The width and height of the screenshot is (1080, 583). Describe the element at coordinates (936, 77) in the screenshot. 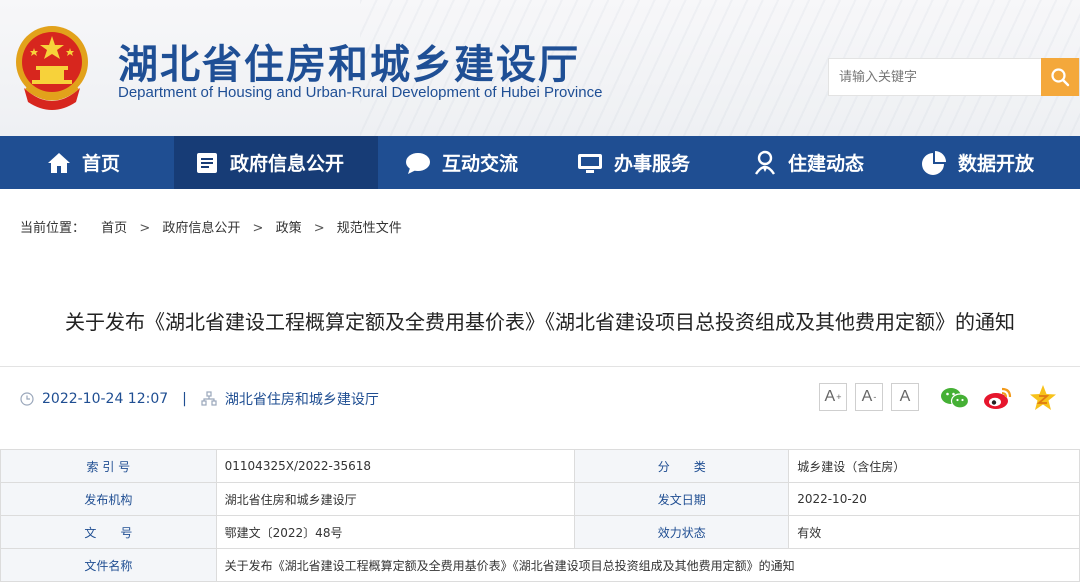

I see `search-input` at that location.